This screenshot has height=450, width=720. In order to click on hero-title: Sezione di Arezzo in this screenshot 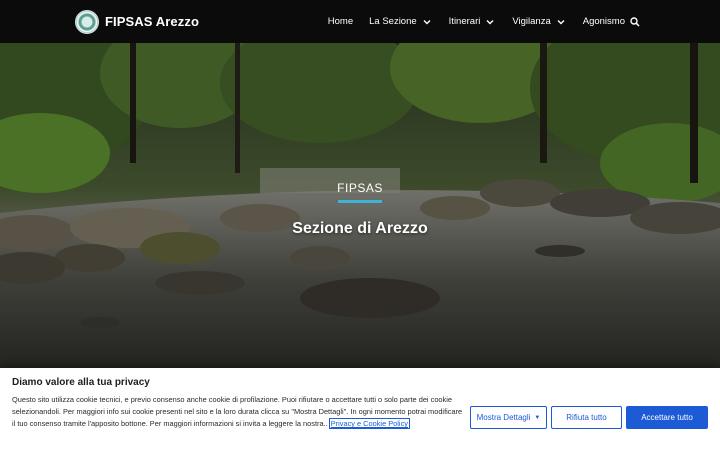, I will do `click(360, 228)`.